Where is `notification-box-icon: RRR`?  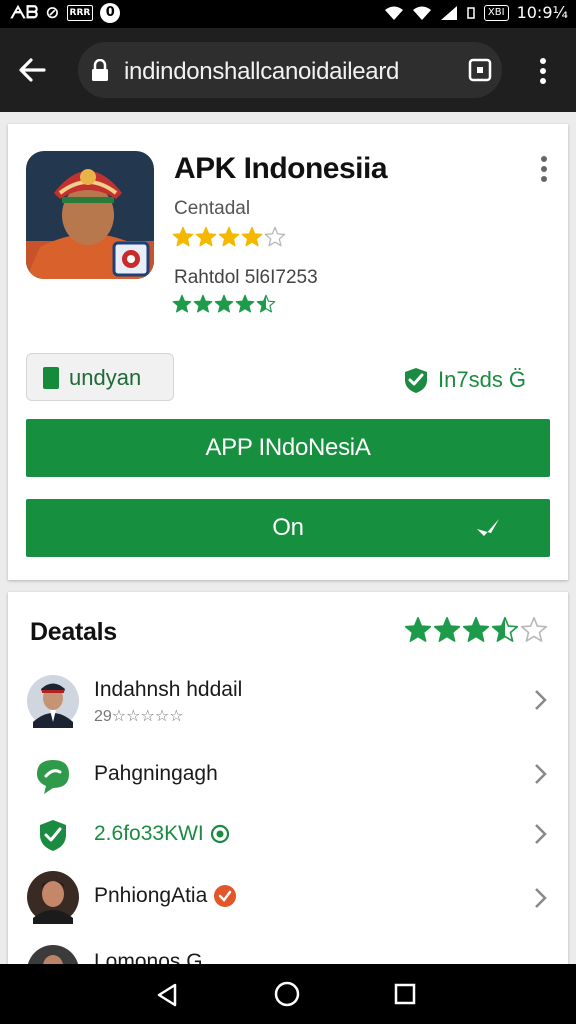
notification-box-icon: RRR is located at coordinates (80, 13).